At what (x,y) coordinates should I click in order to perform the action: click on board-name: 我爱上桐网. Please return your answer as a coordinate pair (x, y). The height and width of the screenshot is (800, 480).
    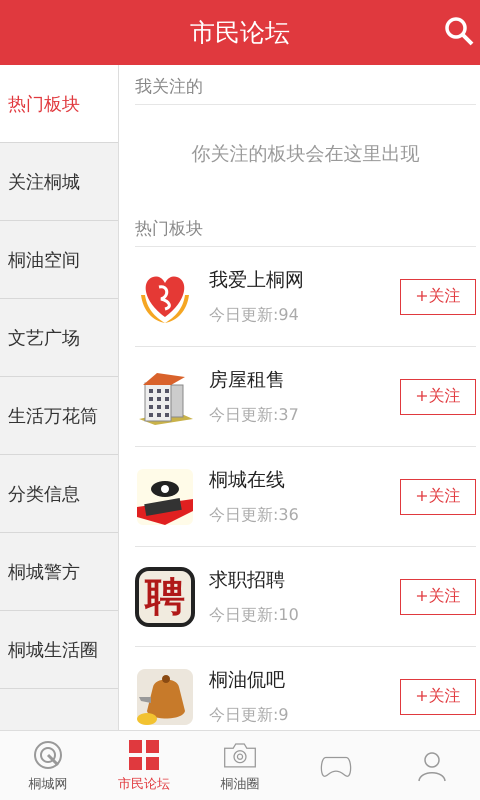
    Looking at the image, I should click on (304, 280).